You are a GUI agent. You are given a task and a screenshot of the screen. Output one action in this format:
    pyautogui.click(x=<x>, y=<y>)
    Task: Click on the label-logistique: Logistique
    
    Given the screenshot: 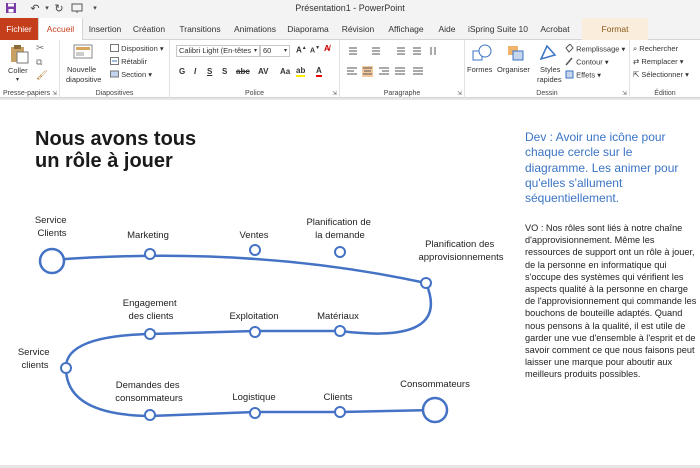 What is the action you would take?
    pyautogui.click(x=253, y=397)
    